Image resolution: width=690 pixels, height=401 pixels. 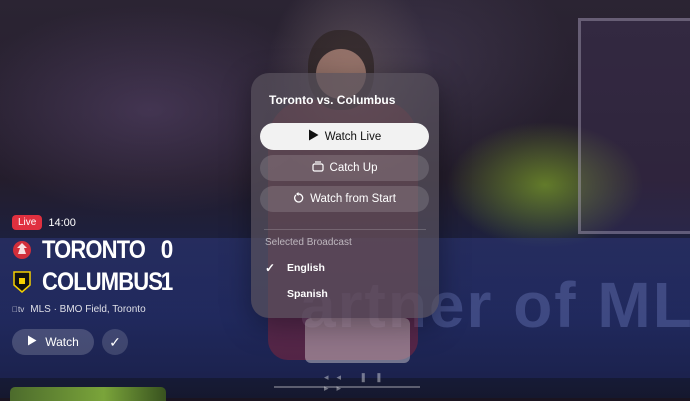 I want to click on catch-up-button: Catch Up, so click(x=344, y=168).